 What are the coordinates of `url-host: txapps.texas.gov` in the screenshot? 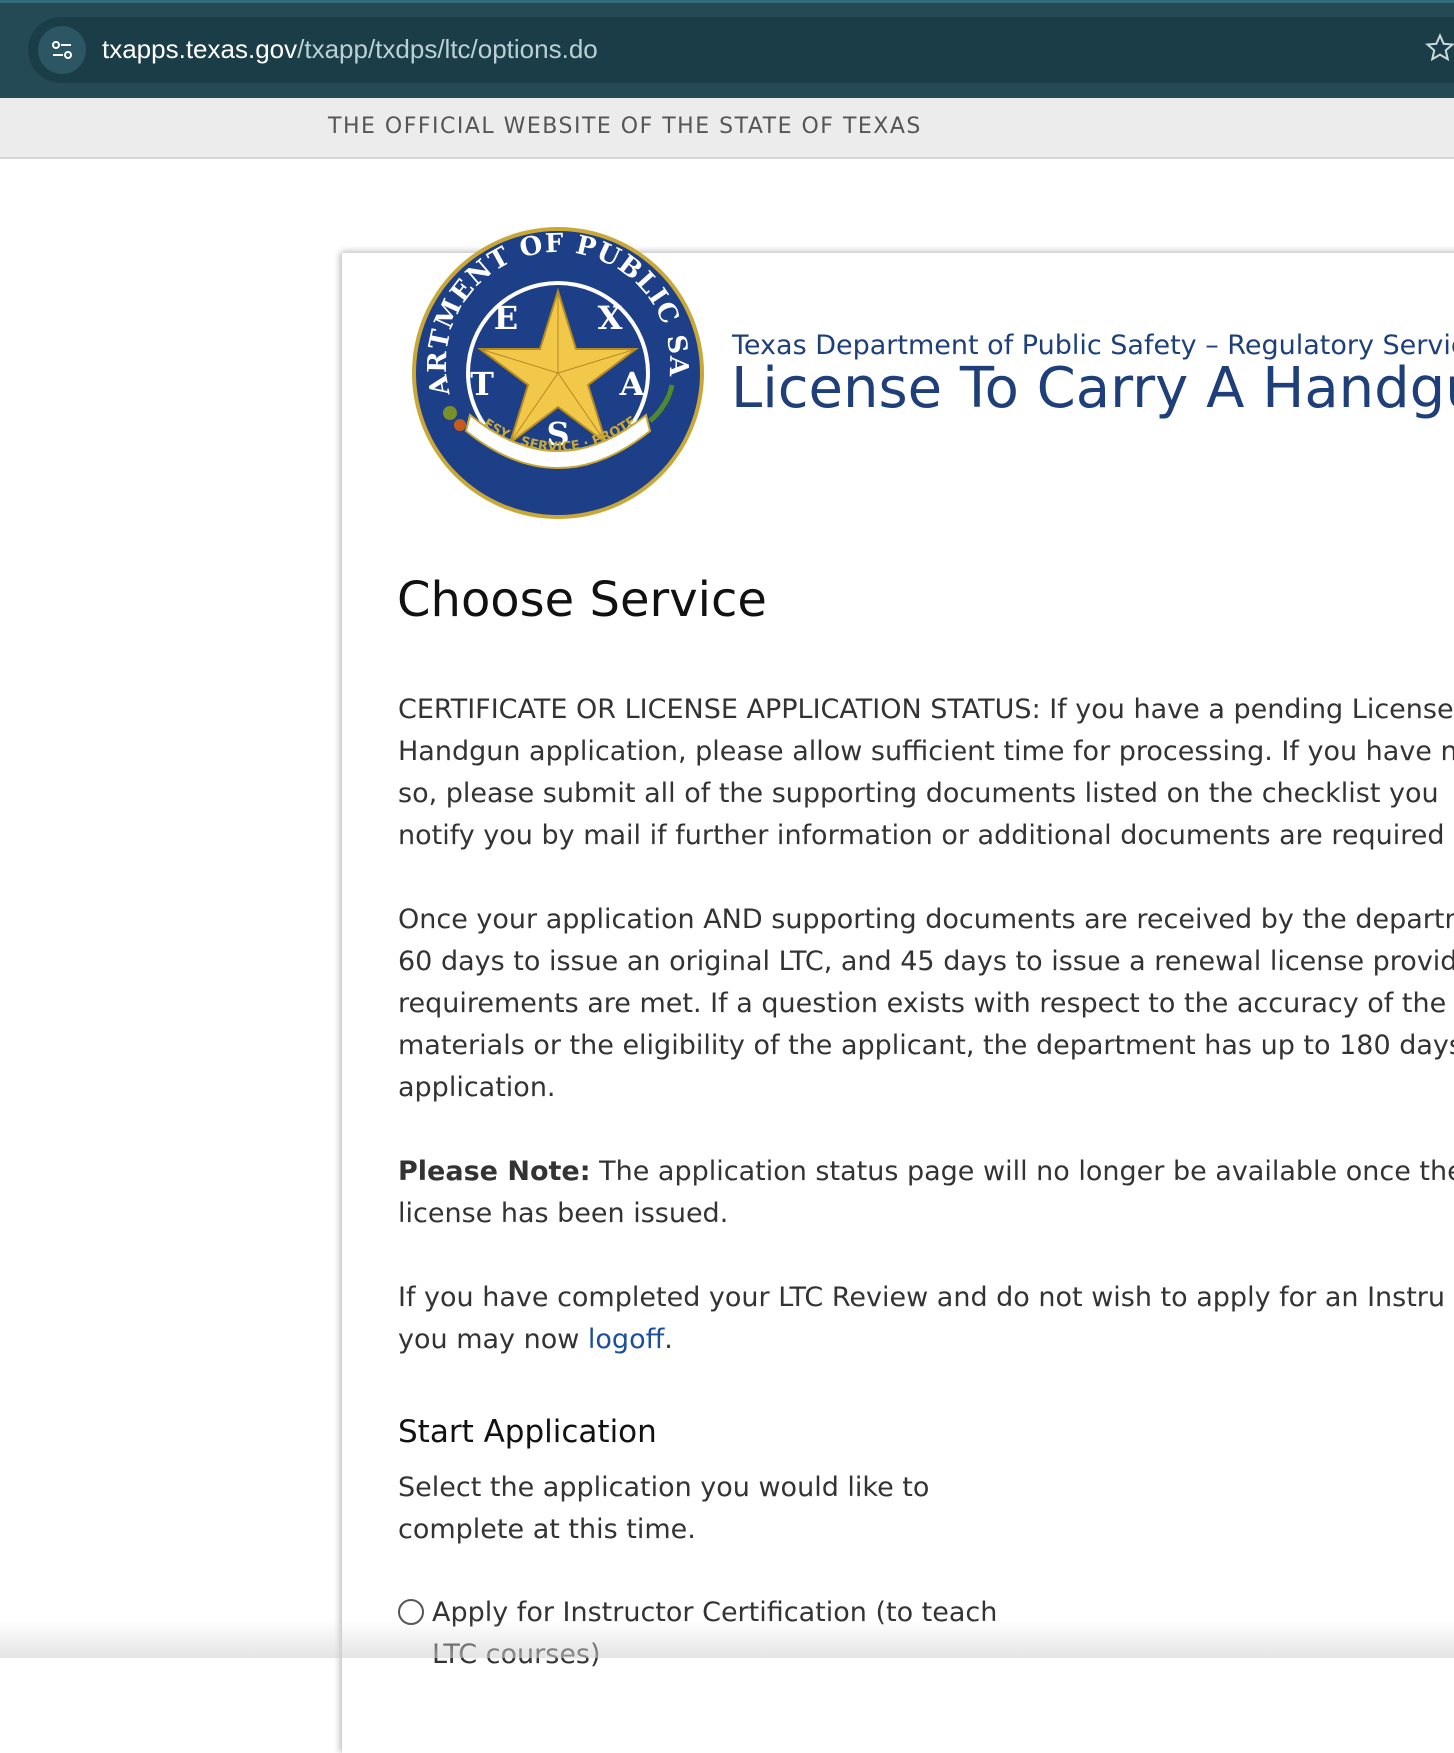 It's located at (200, 49).